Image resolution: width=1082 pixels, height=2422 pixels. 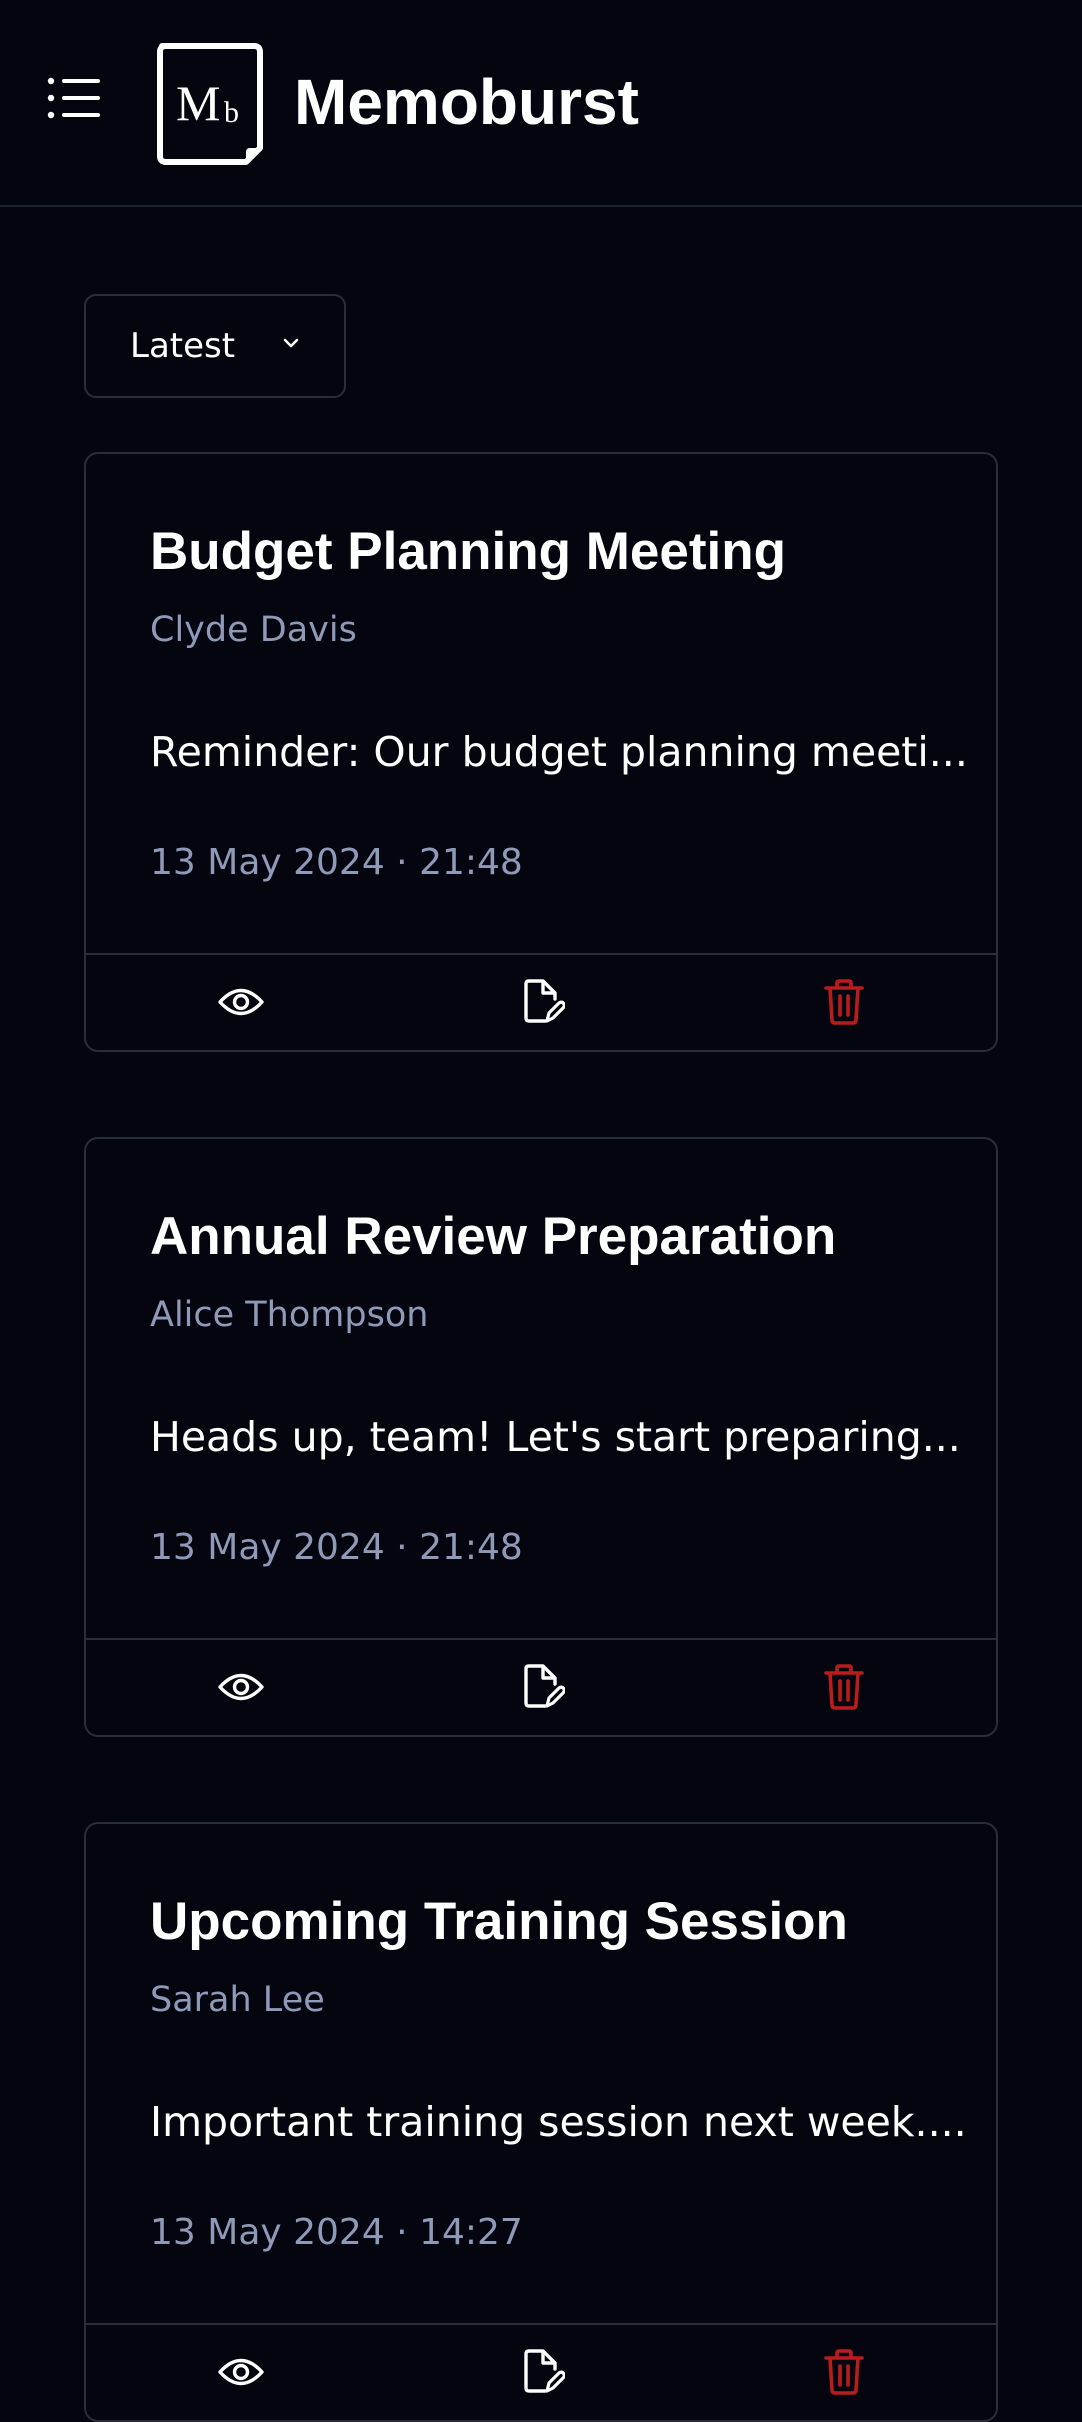 What do you see at coordinates (198, 103) in the screenshot?
I see `svg-text: M` at bounding box center [198, 103].